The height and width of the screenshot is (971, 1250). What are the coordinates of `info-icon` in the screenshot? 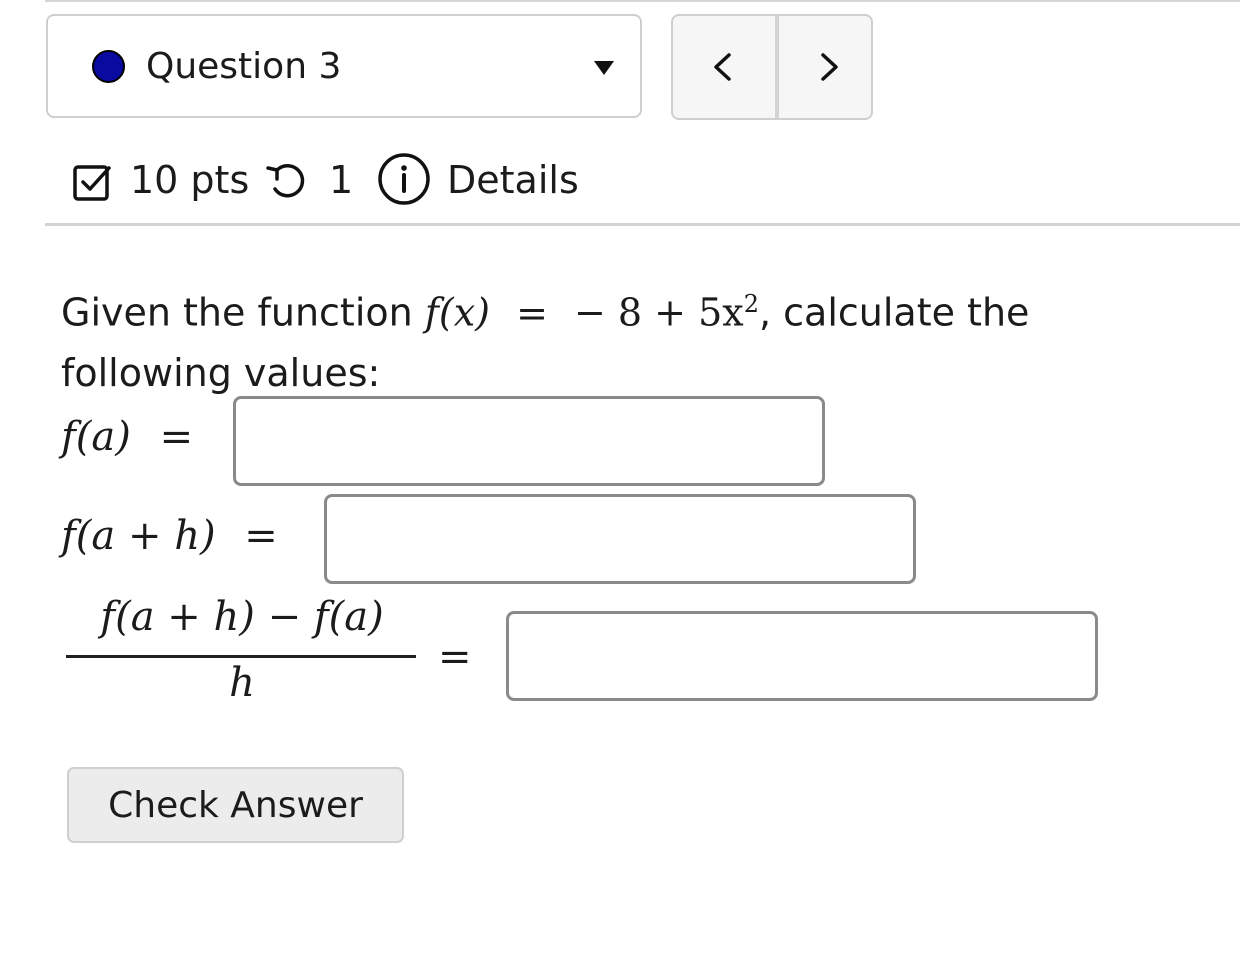 It's located at (404, 179).